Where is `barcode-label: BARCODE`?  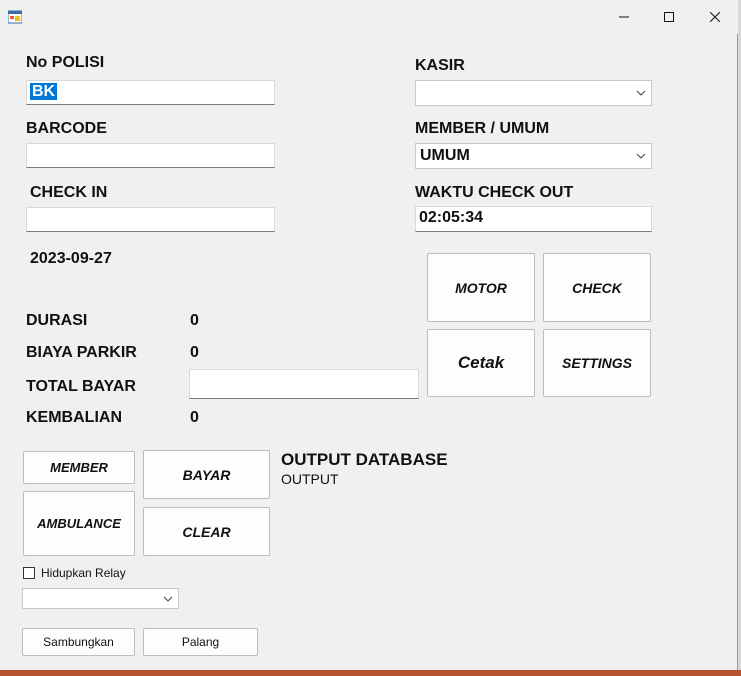 barcode-label: BARCODE is located at coordinates (66, 128).